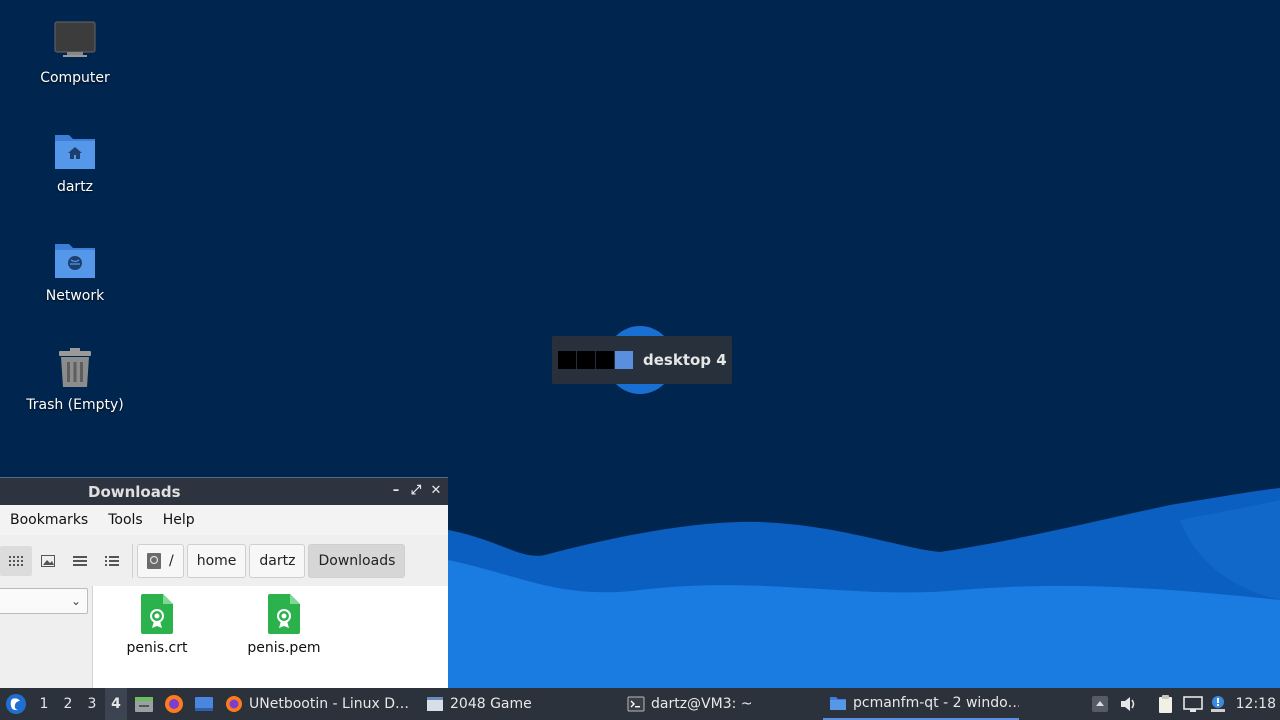 The height and width of the screenshot is (720, 1280). Describe the element at coordinates (125, 520) in the screenshot. I see `menu-tools: Tools` at that location.